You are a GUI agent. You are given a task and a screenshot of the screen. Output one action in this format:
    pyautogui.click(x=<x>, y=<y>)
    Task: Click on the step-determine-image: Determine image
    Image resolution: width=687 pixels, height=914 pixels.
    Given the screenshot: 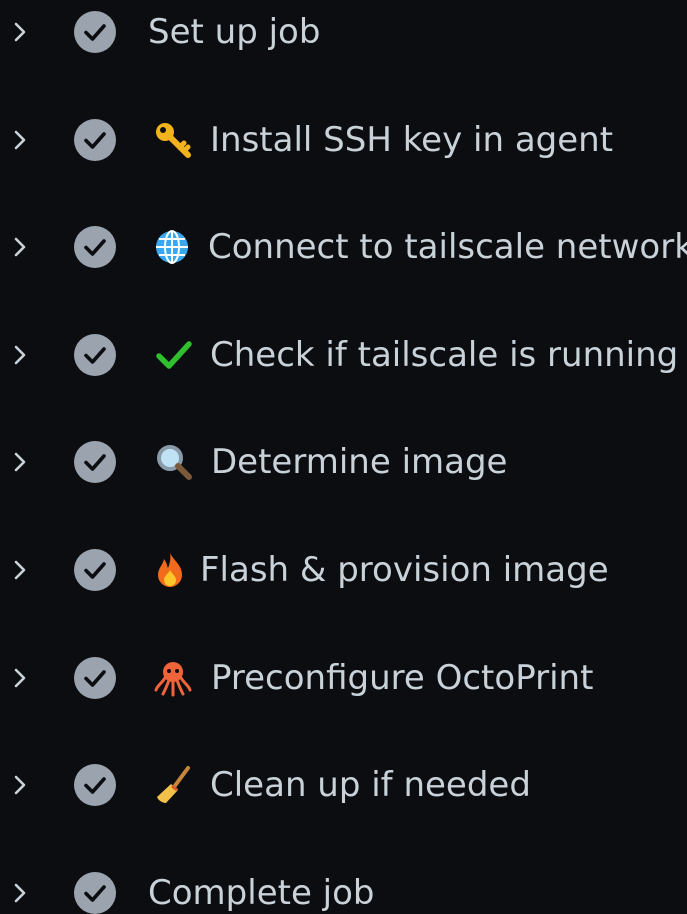 What is the action you would take?
    pyautogui.click(x=343, y=462)
    